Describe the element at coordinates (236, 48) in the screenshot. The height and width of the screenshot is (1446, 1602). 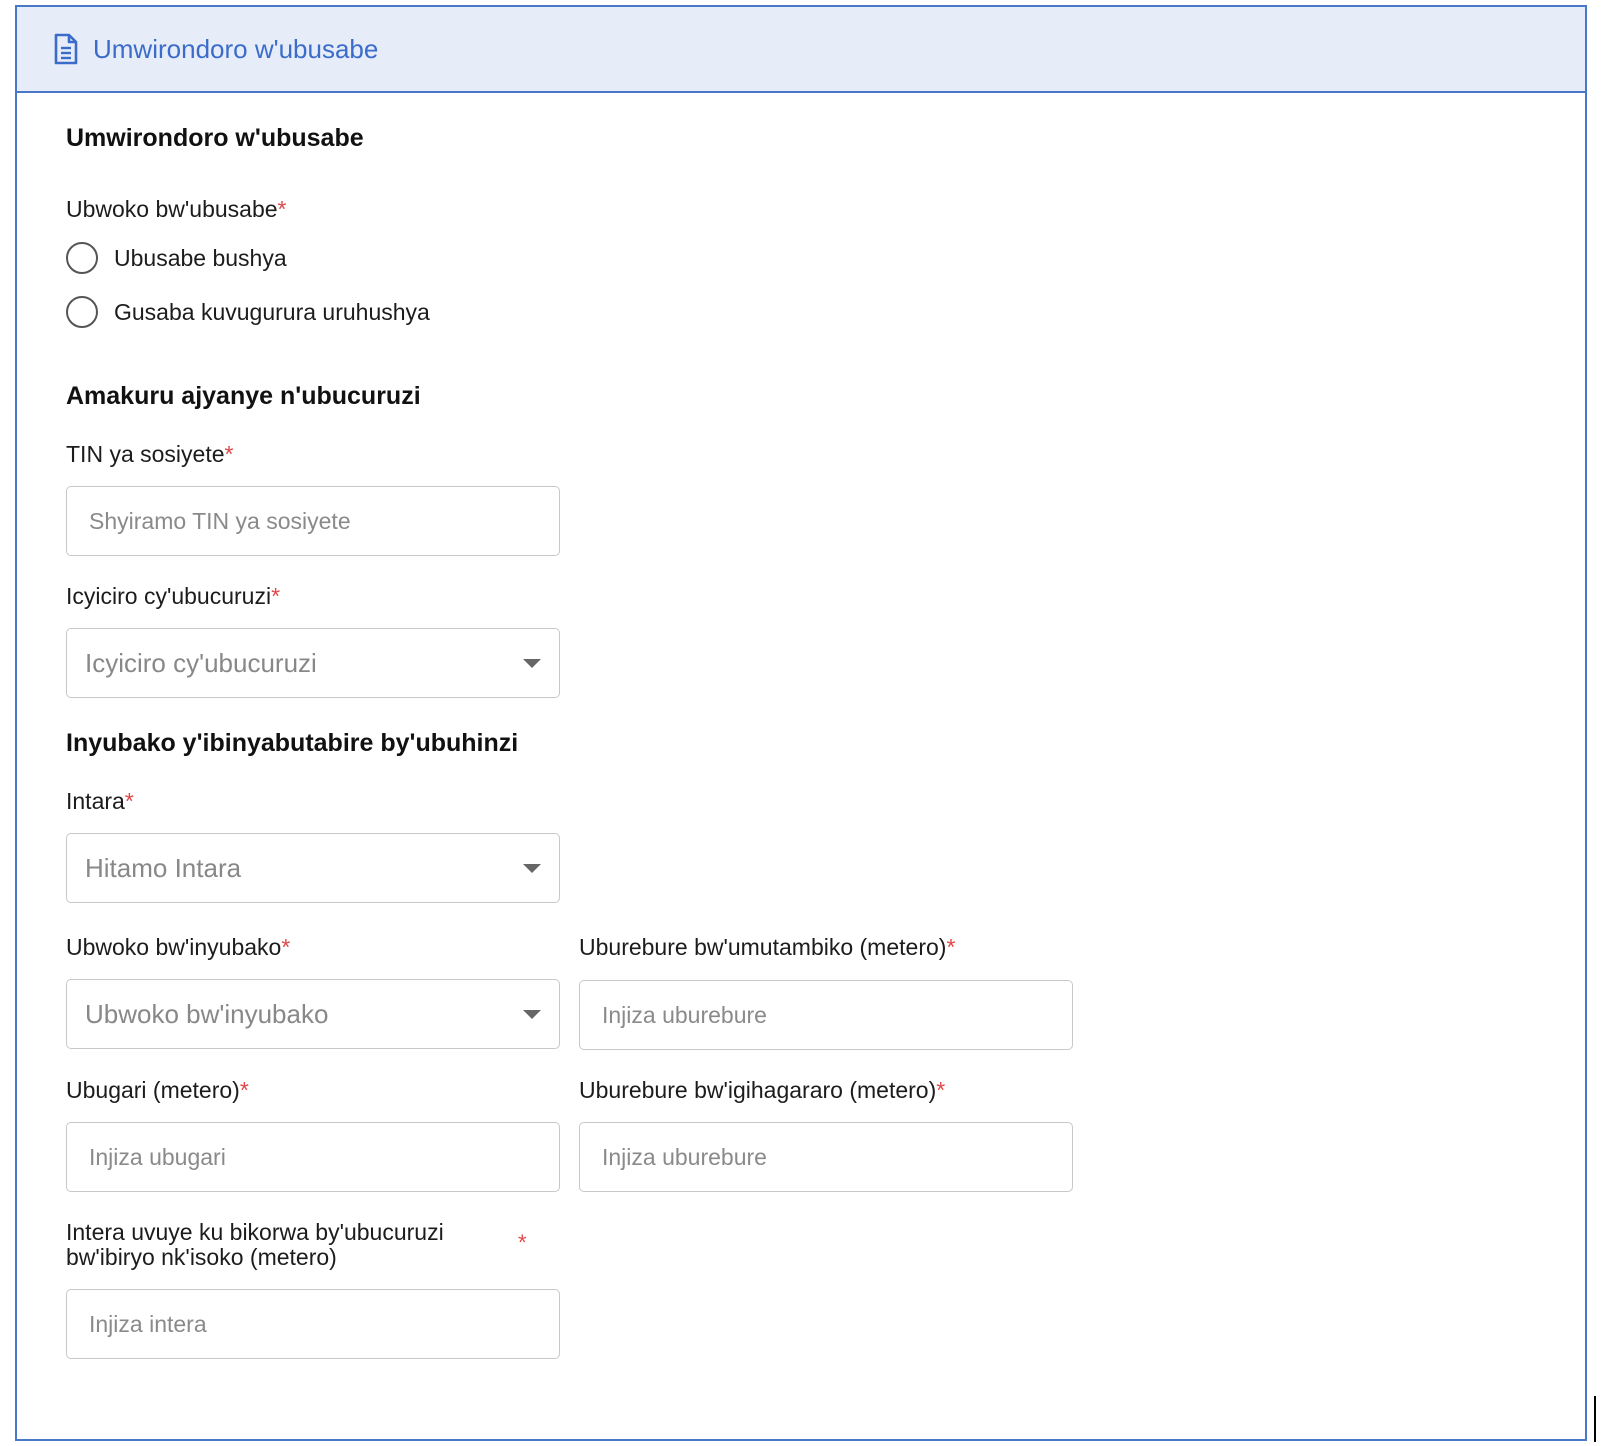
I see `card-header-title: Umwirondoro w'ubusabe` at that location.